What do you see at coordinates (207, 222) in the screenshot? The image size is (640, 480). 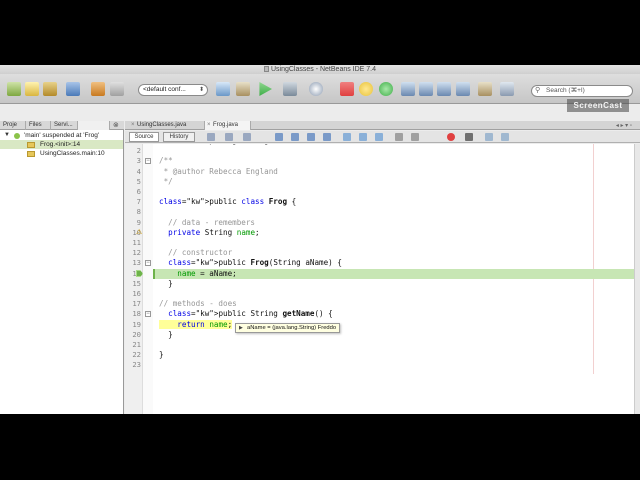 I see `code-line: // data - remembers` at bounding box center [207, 222].